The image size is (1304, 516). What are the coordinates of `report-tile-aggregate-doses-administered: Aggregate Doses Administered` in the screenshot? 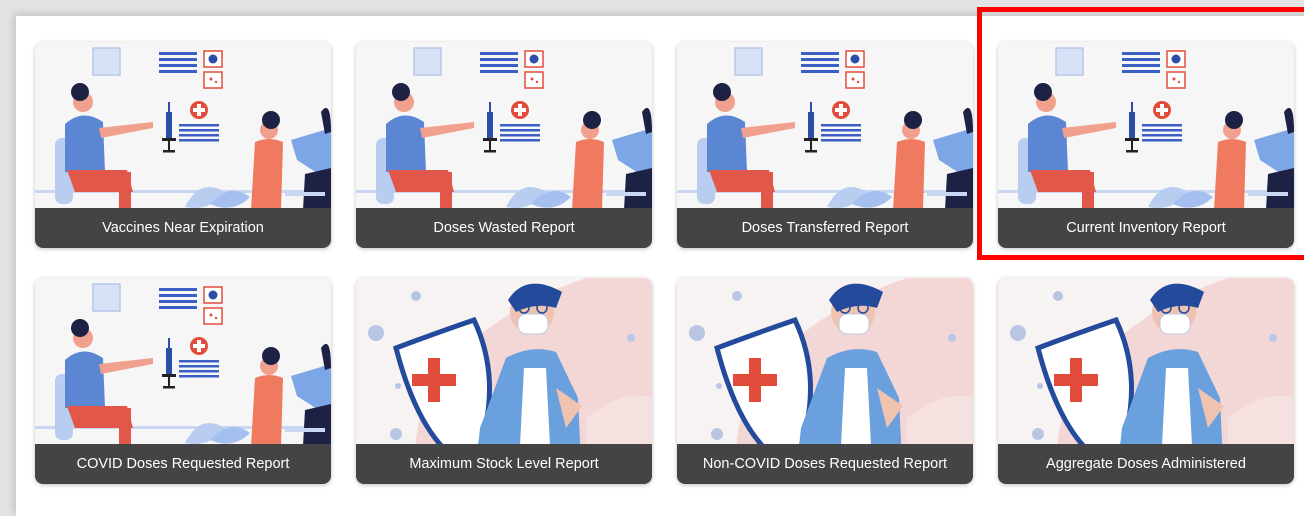 It's located at (1146, 381).